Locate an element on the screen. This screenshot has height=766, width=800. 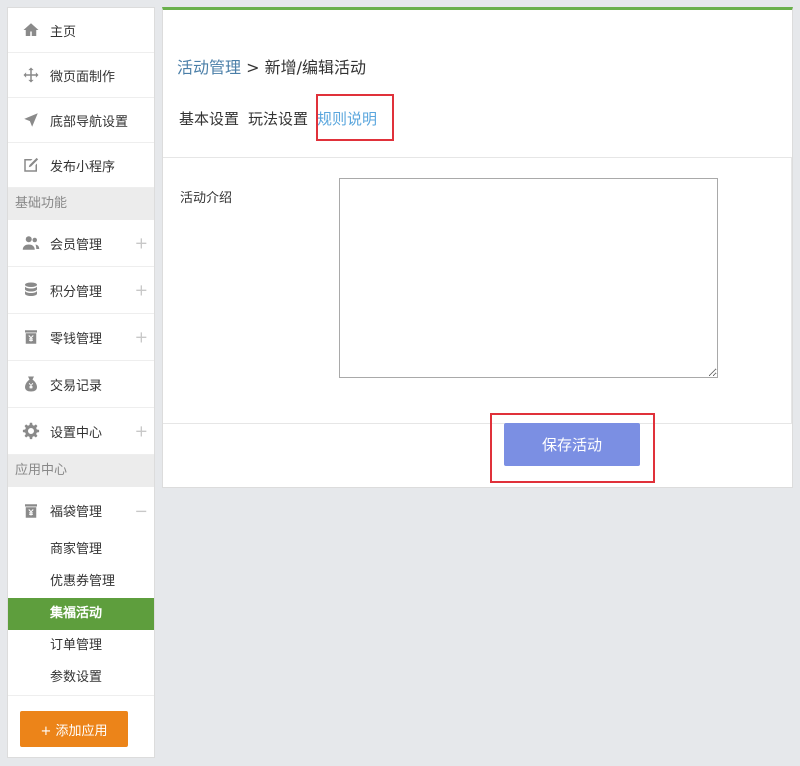
submenu-item-orders: 订单管理 is located at coordinates (81, 646).